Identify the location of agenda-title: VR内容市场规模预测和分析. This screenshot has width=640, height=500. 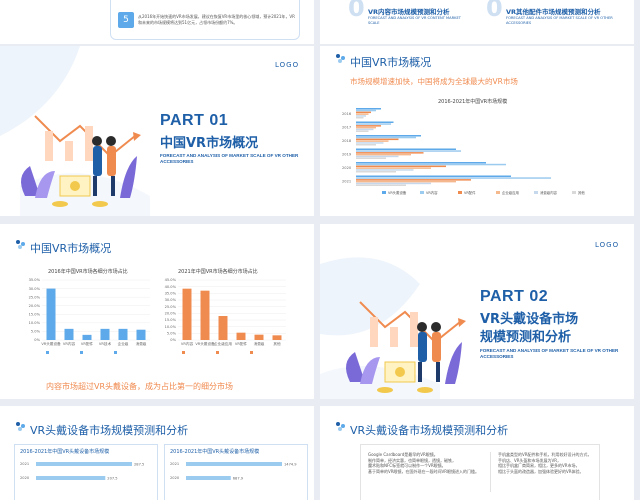
(409, 12).